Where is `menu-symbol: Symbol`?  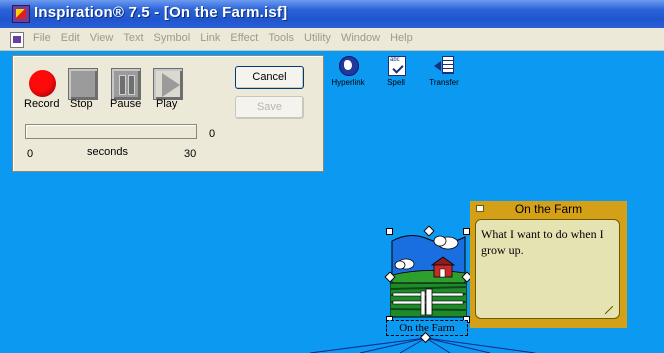
menu-symbol: Symbol is located at coordinates (172, 38).